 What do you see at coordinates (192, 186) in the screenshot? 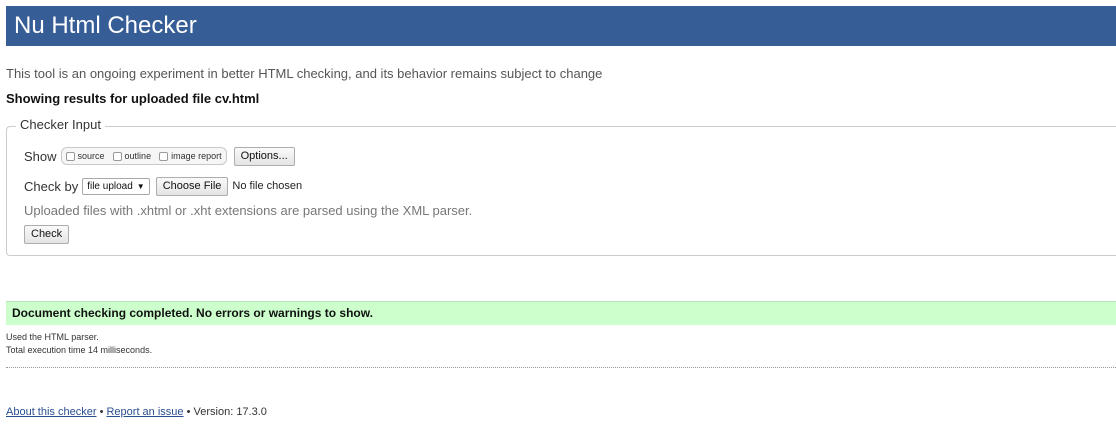
I see `choose-file-button: Choose File` at bounding box center [192, 186].